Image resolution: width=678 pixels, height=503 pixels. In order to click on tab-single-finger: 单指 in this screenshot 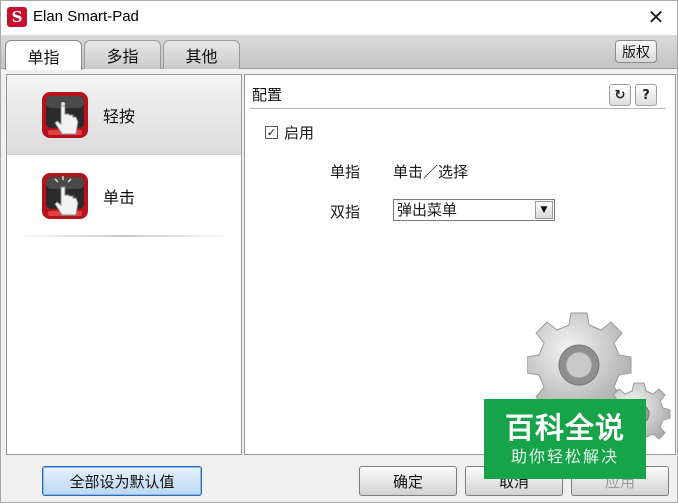, I will do `click(43, 55)`.